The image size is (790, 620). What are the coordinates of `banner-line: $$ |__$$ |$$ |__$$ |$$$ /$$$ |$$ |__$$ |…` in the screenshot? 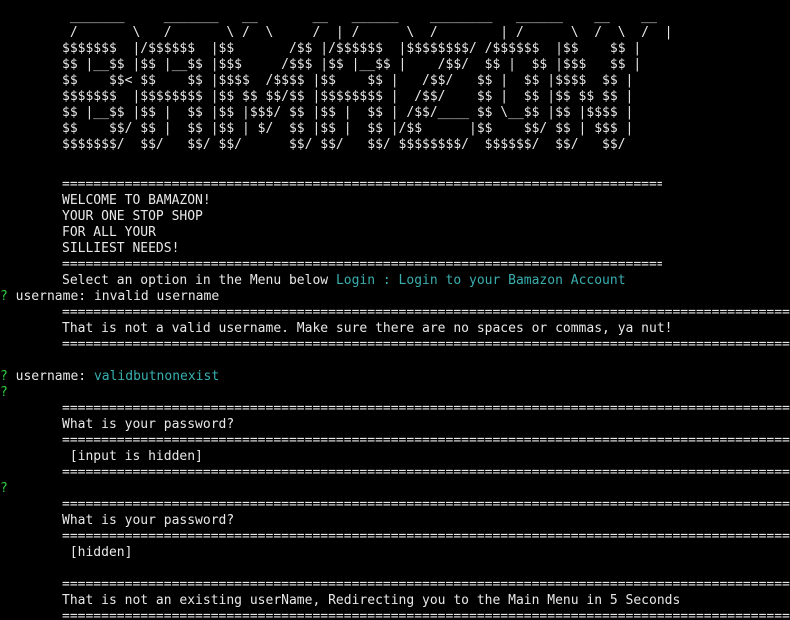 It's located at (352, 64).